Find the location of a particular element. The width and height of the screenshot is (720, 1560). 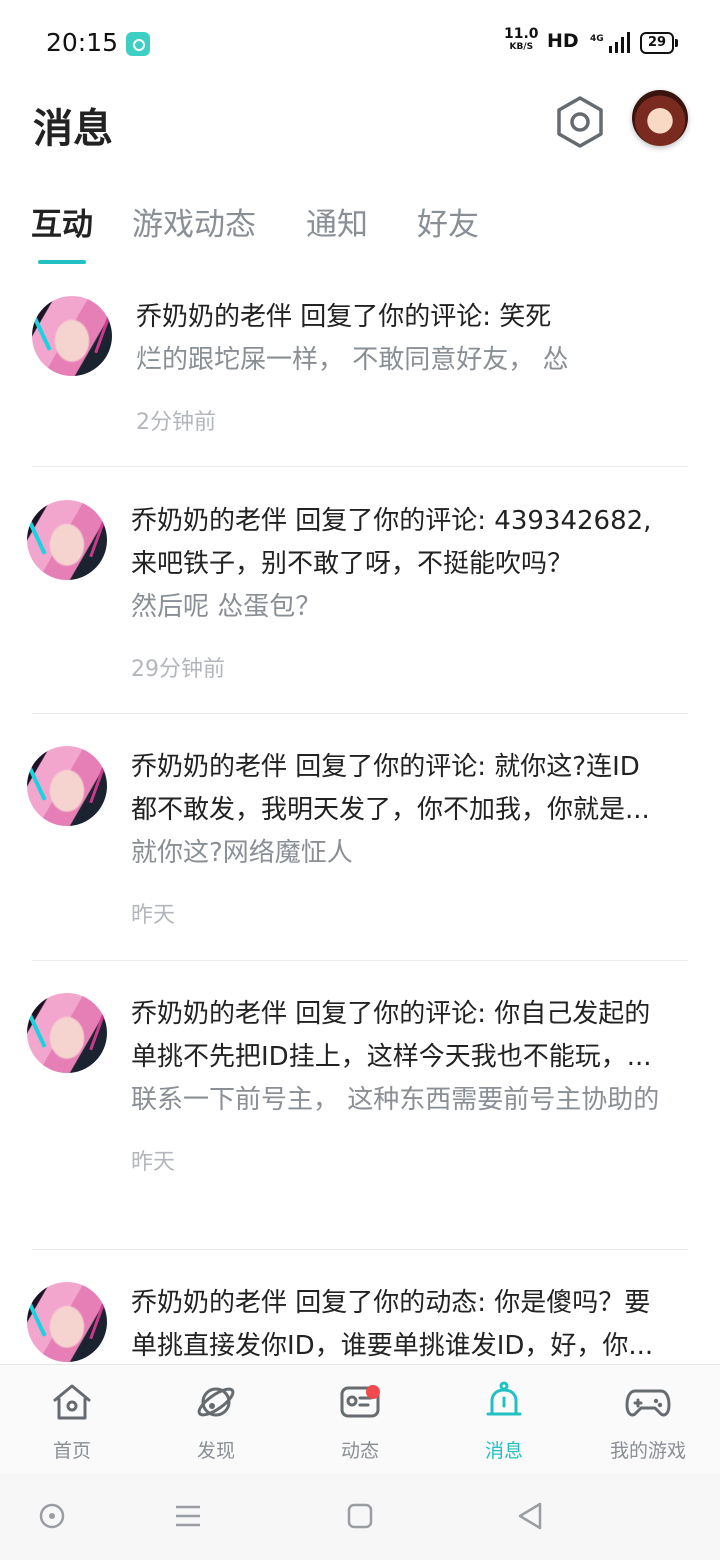

home-button-icon is located at coordinates (360, 1516).